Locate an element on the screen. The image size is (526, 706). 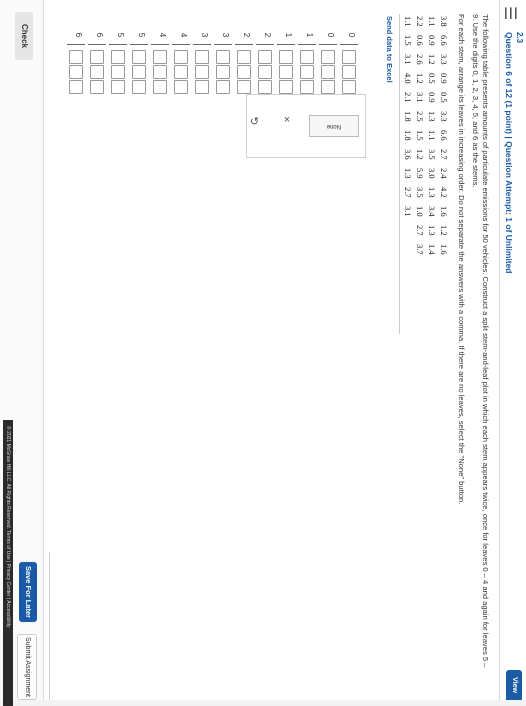
menu-icon: ☰ is located at coordinates (510, 13).